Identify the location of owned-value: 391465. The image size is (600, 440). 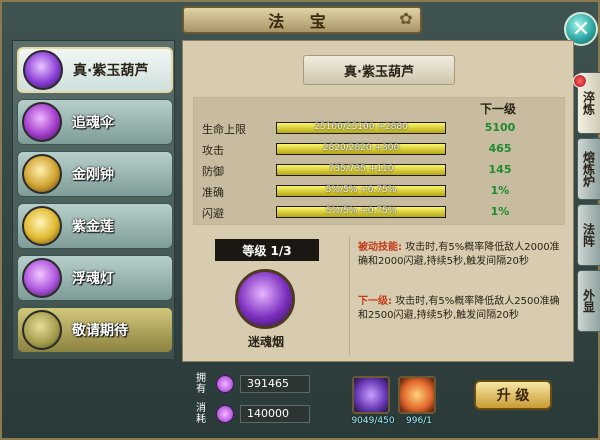
(275, 384).